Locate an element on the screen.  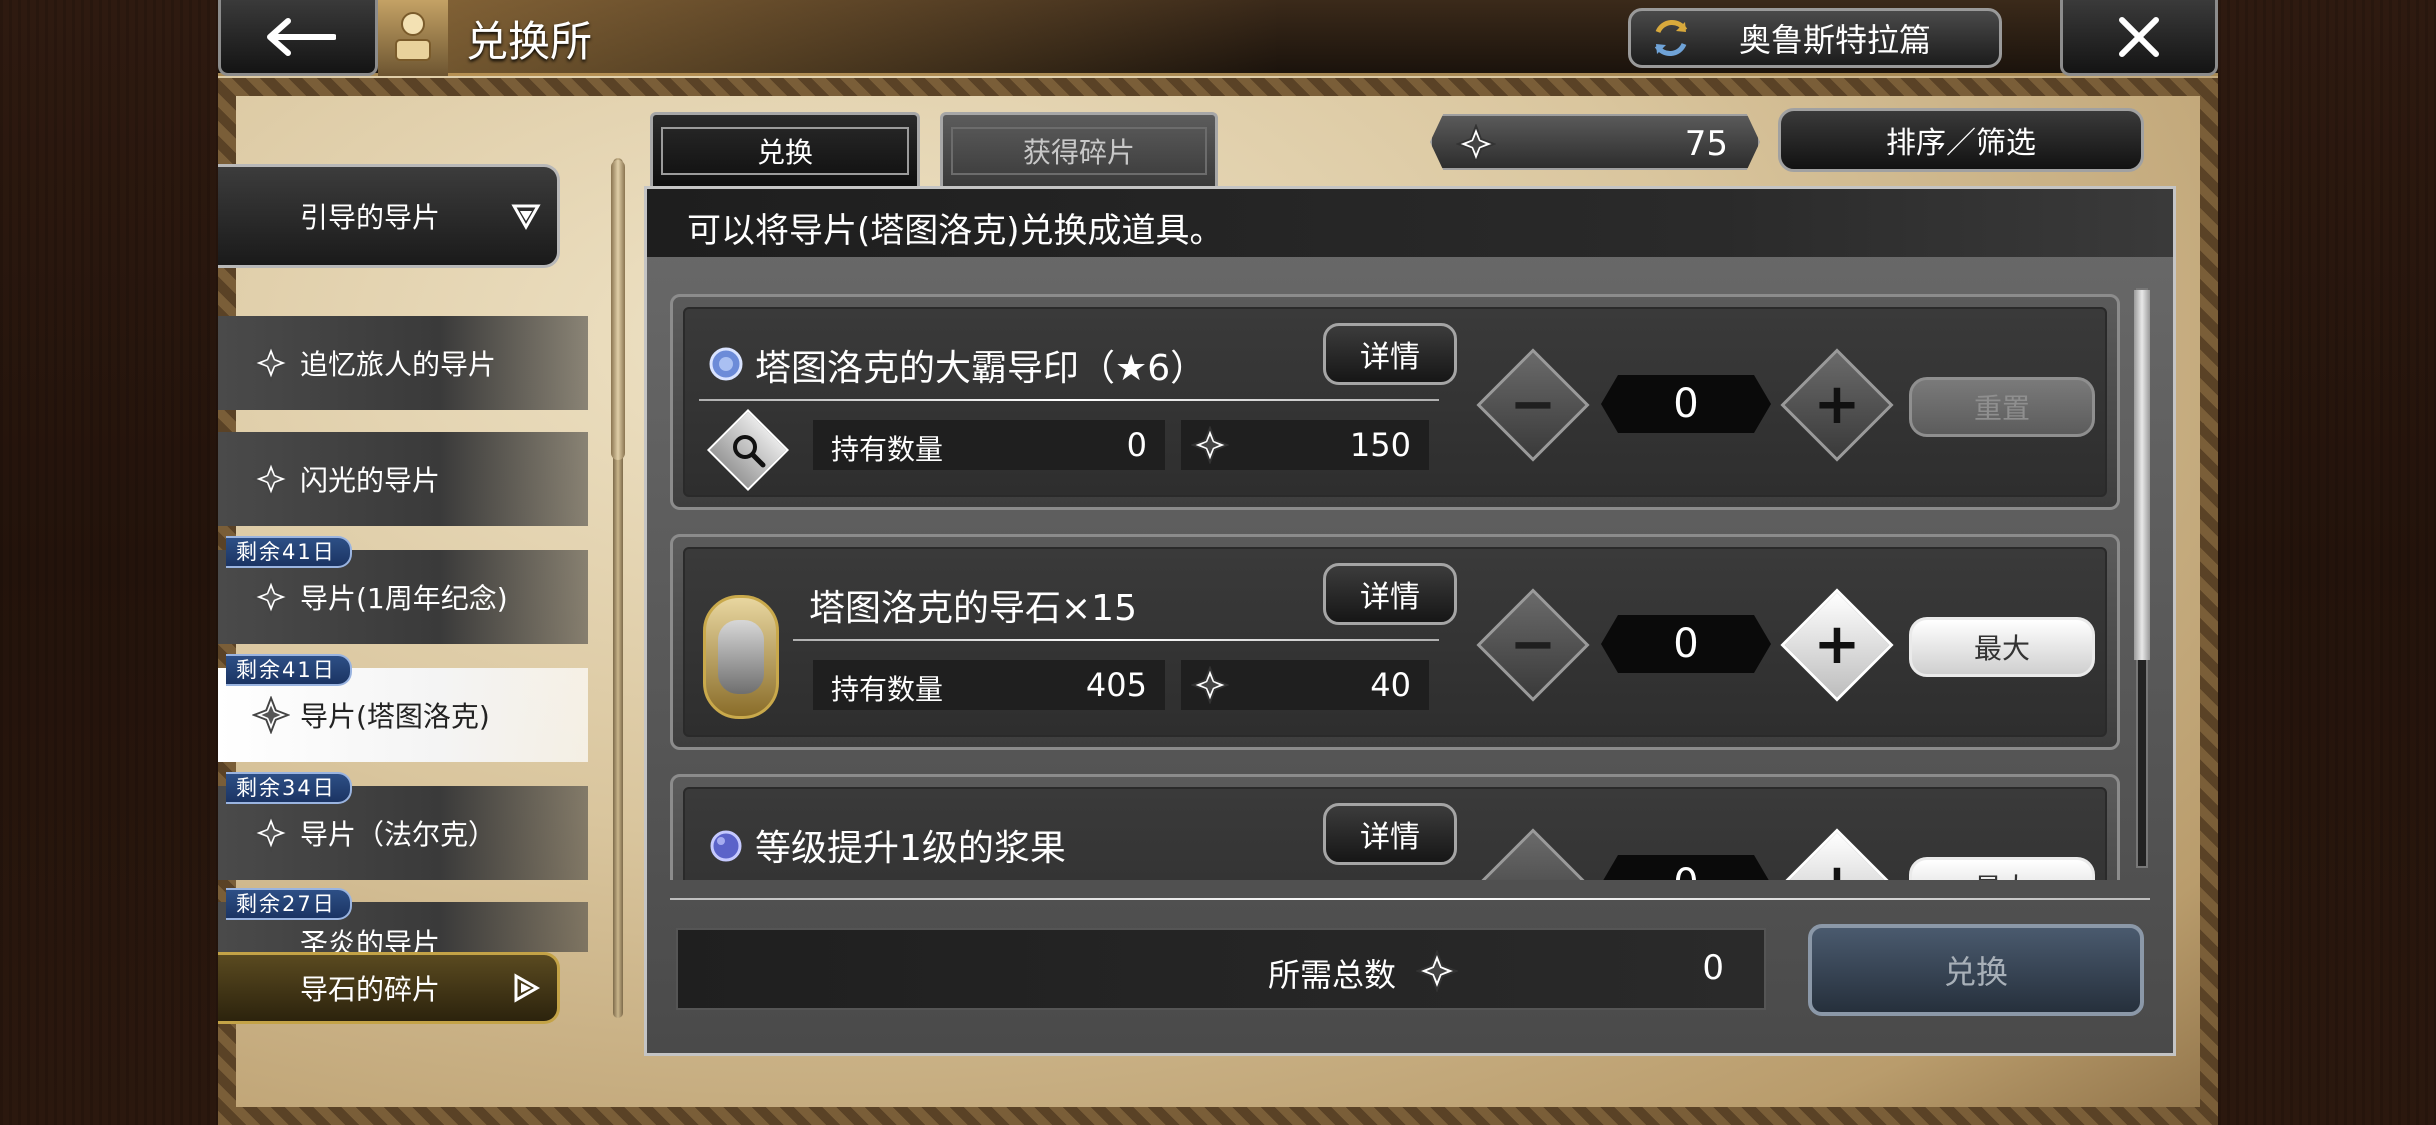
total-label: 所需总数 is located at coordinates (1332, 975).